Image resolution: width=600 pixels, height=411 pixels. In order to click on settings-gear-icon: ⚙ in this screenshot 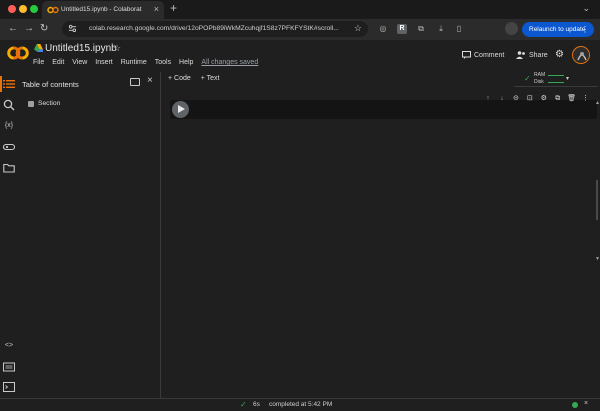, I will do `click(559, 54)`.